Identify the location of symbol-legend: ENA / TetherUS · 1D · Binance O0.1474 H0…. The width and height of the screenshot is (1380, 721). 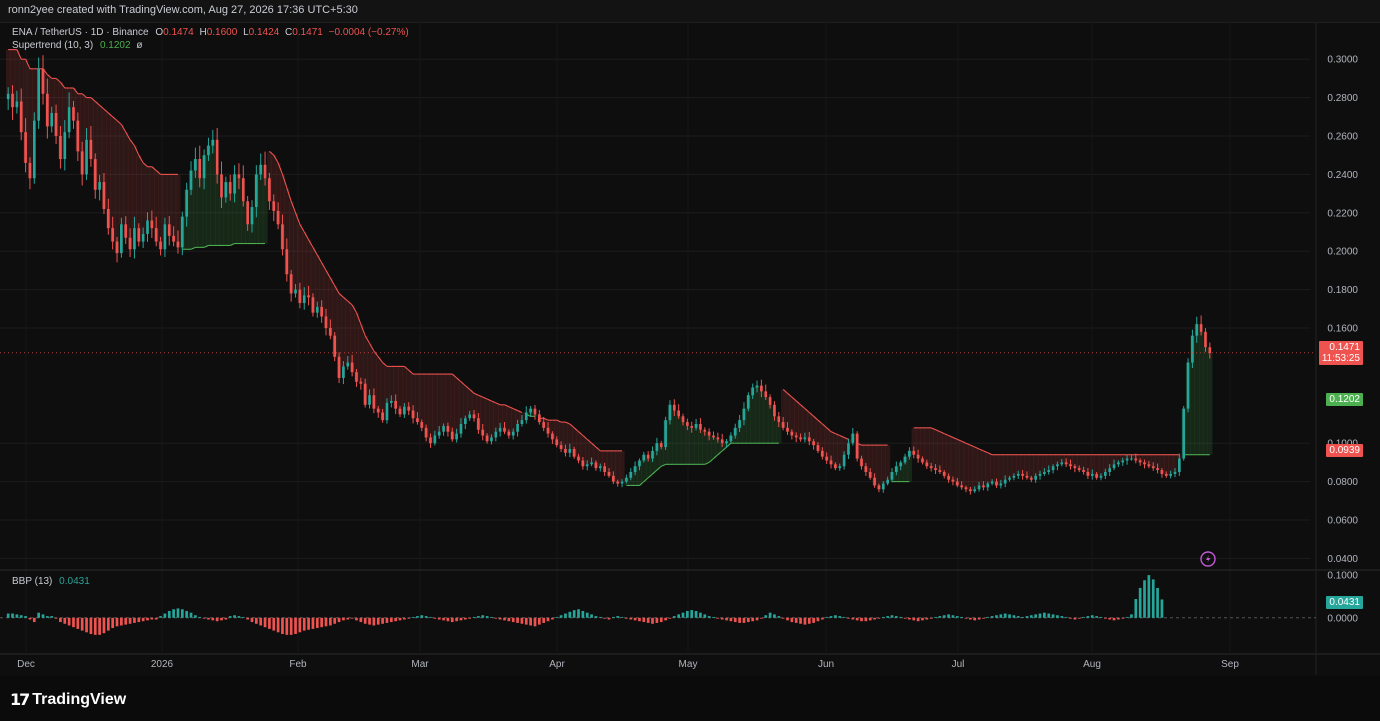
(210, 32).